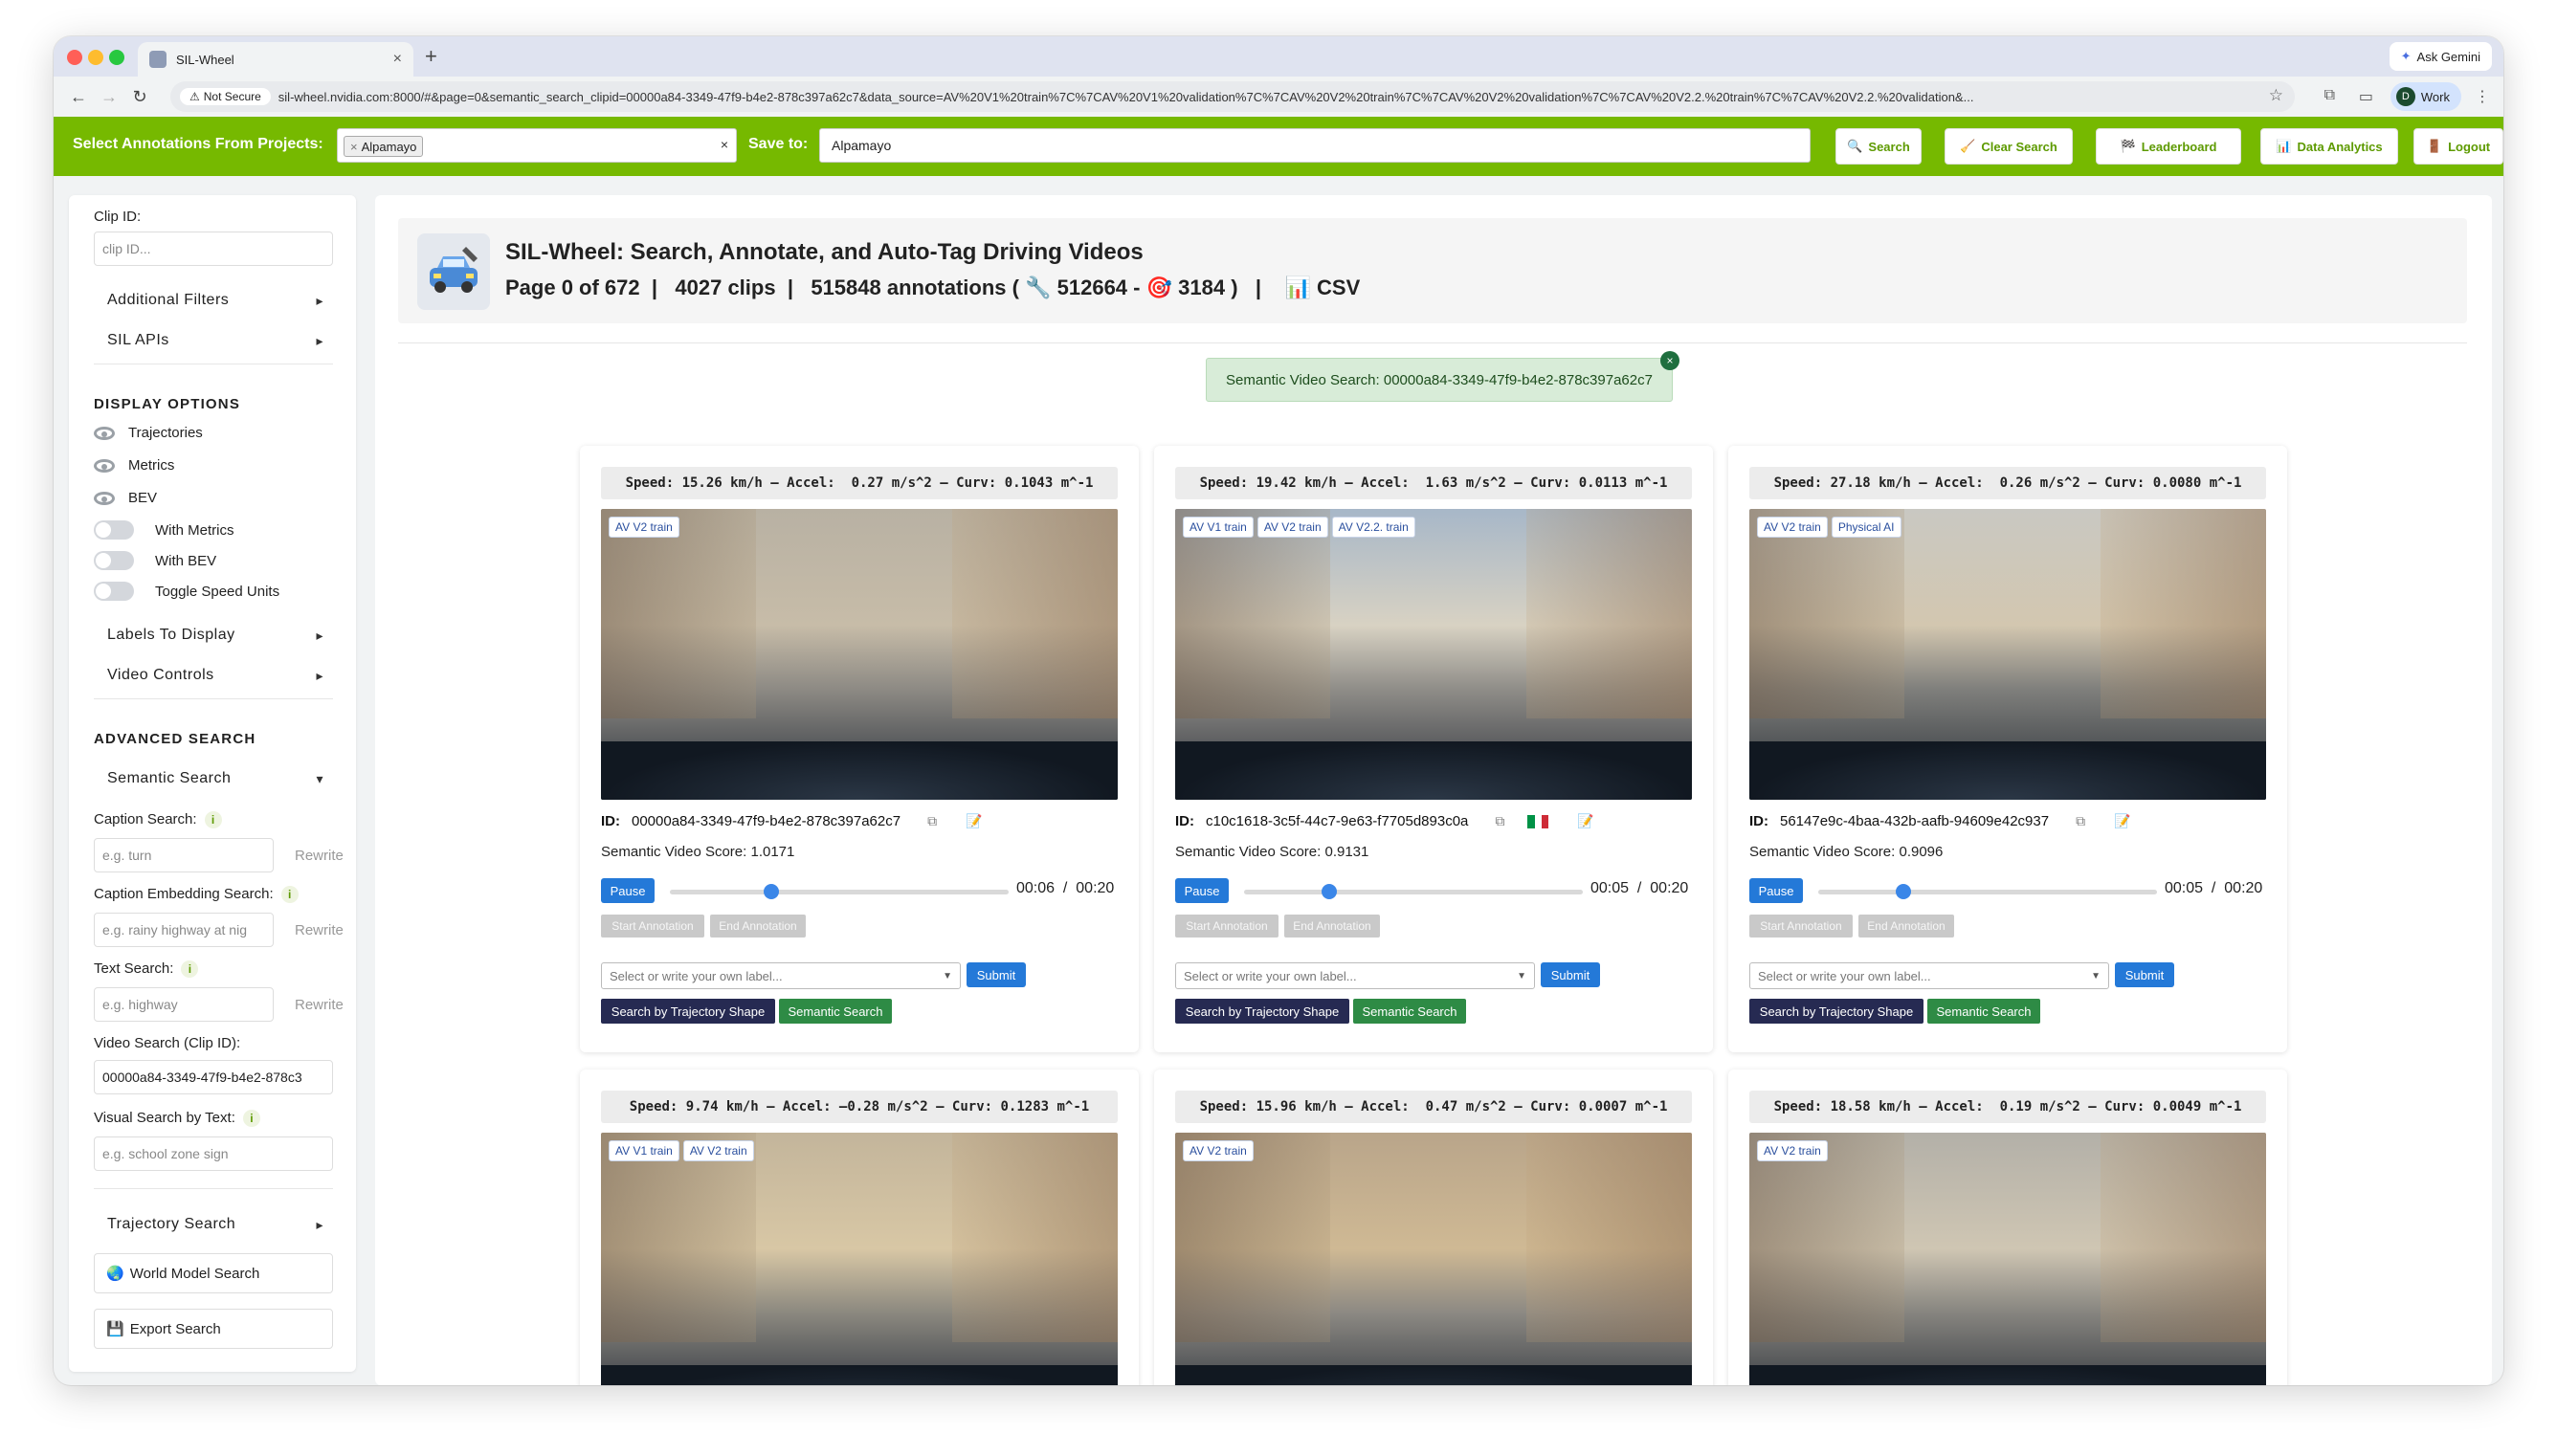 This screenshot has height=1456, width=2557. What do you see at coordinates (2329, 95) in the screenshot?
I see `extensions-icon: ⧉` at bounding box center [2329, 95].